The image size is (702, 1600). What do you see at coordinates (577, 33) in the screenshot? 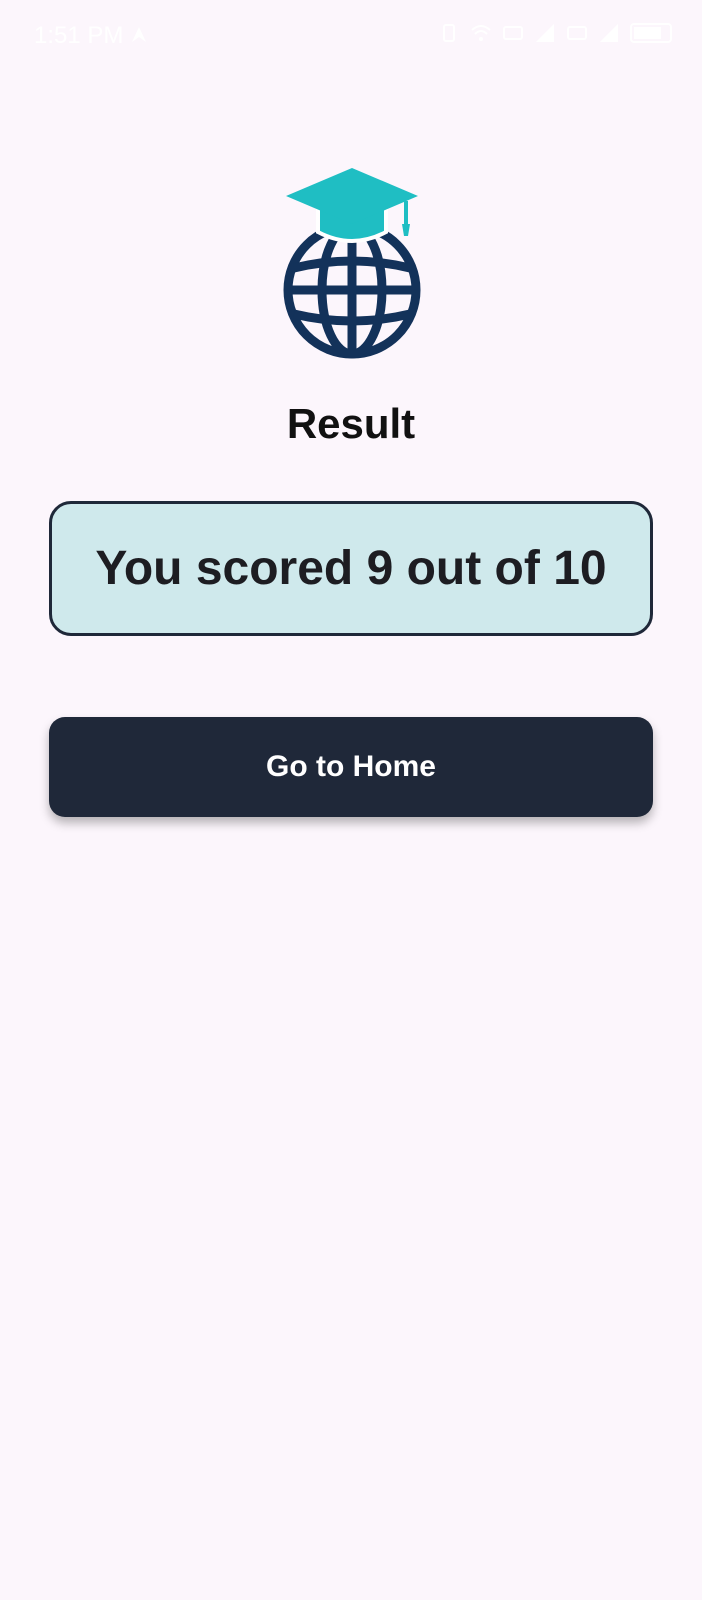
I see `volte-2-icon` at bounding box center [577, 33].